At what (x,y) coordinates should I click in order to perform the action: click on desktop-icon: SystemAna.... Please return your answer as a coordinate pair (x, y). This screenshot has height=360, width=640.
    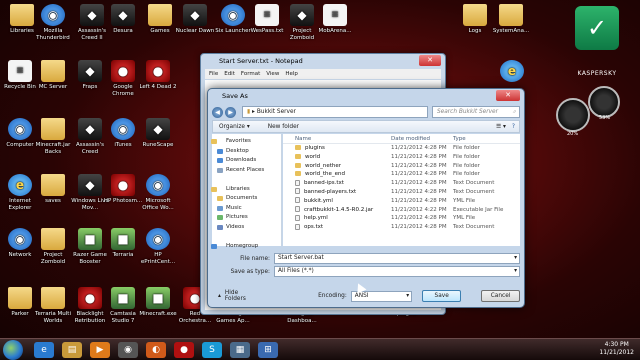
    Looking at the image, I should click on (511, 19).